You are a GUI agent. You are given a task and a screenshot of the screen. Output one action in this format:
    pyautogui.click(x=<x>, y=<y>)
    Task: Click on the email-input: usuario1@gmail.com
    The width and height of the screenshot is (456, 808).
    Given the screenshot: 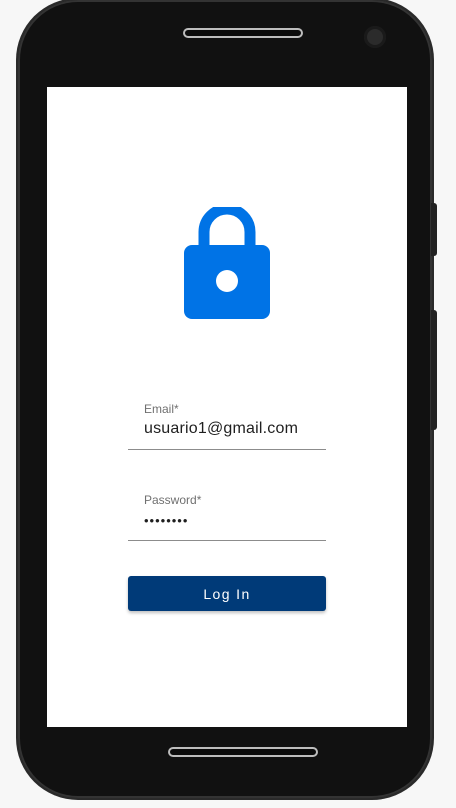 What is the action you would take?
    pyautogui.click(x=221, y=429)
    